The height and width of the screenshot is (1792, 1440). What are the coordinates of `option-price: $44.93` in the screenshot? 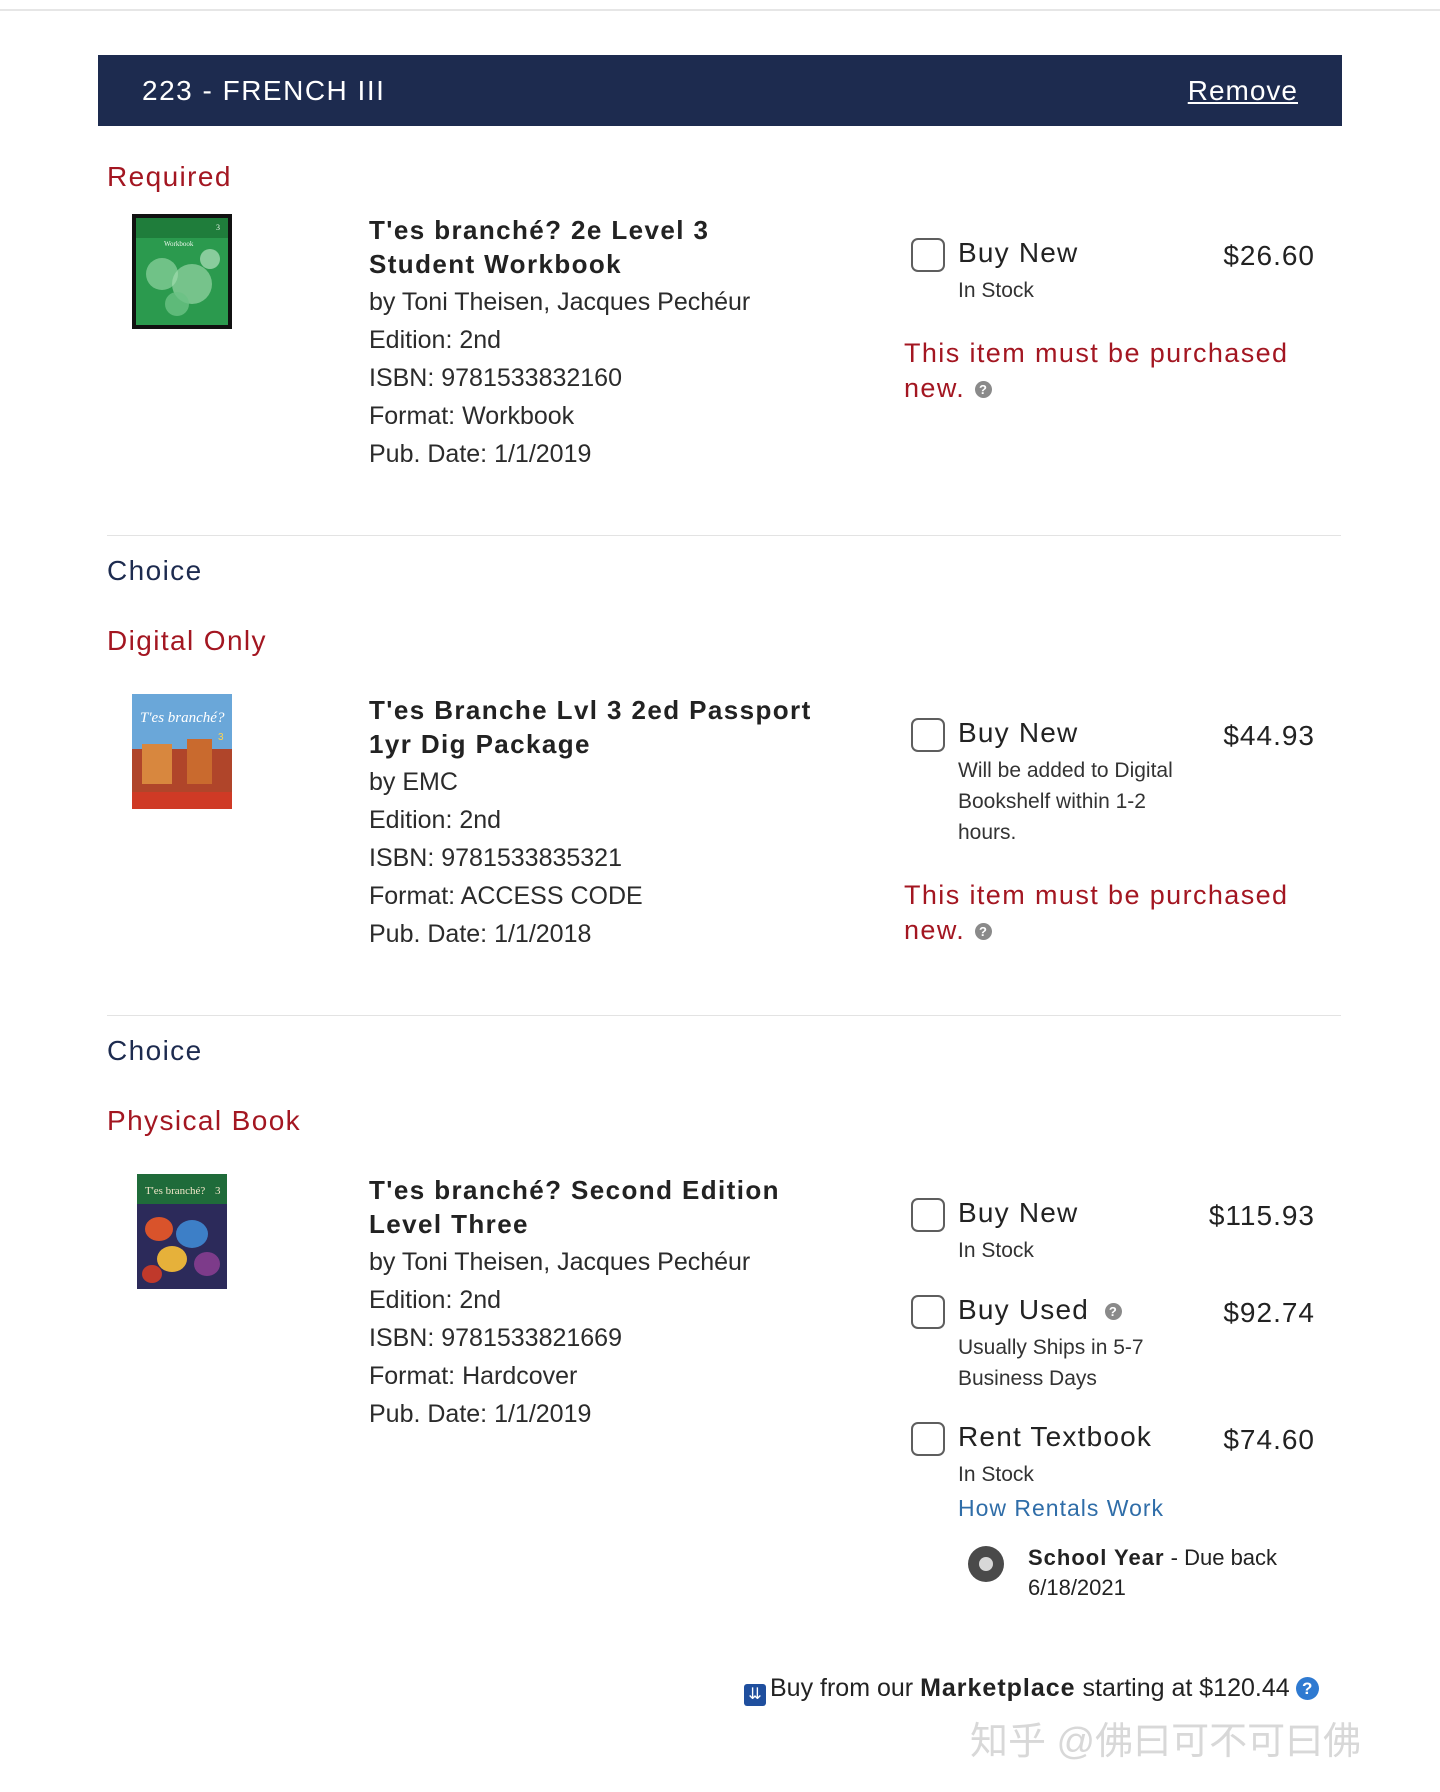 It's located at (1269, 735).